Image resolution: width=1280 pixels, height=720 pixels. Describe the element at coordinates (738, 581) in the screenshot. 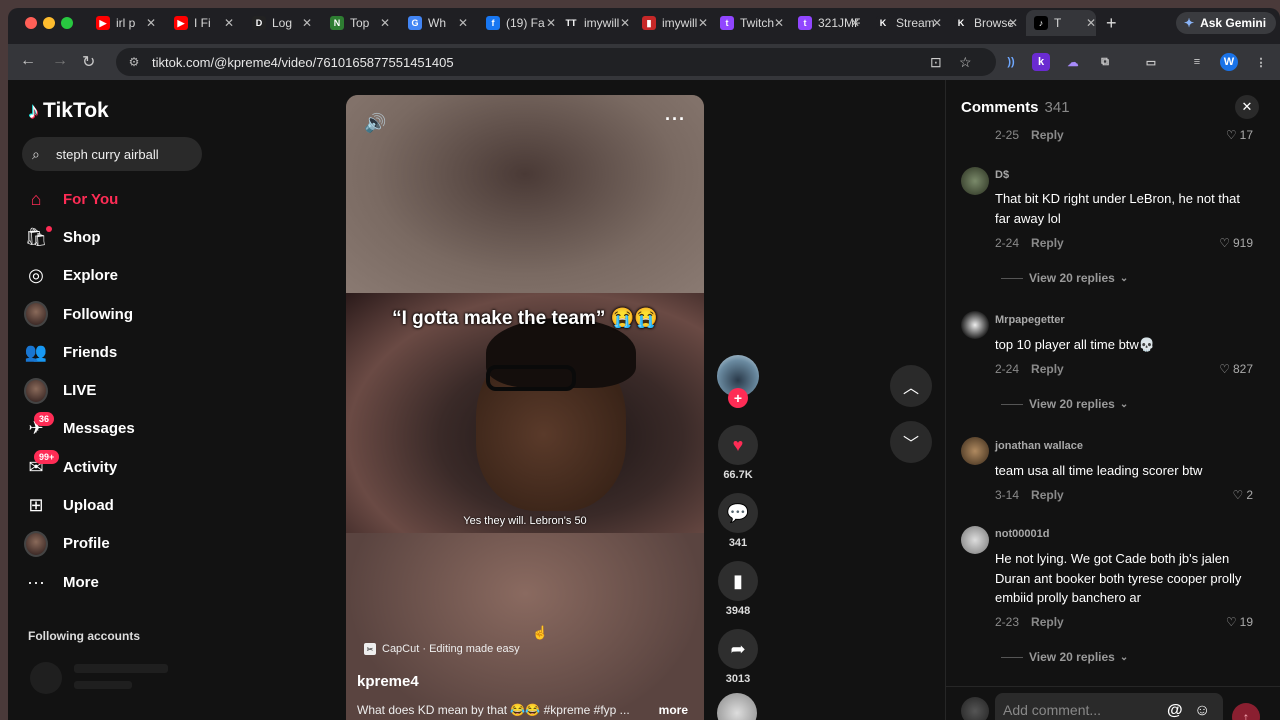

I see `bookmark-icon: ▮` at that location.